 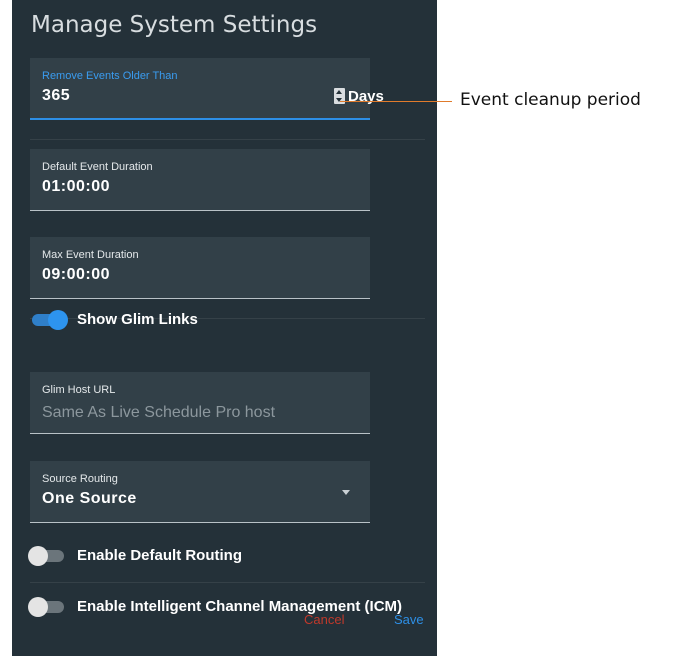 What do you see at coordinates (90, 255) in the screenshot?
I see `max-duration-label: Max Event Duration` at bounding box center [90, 255].